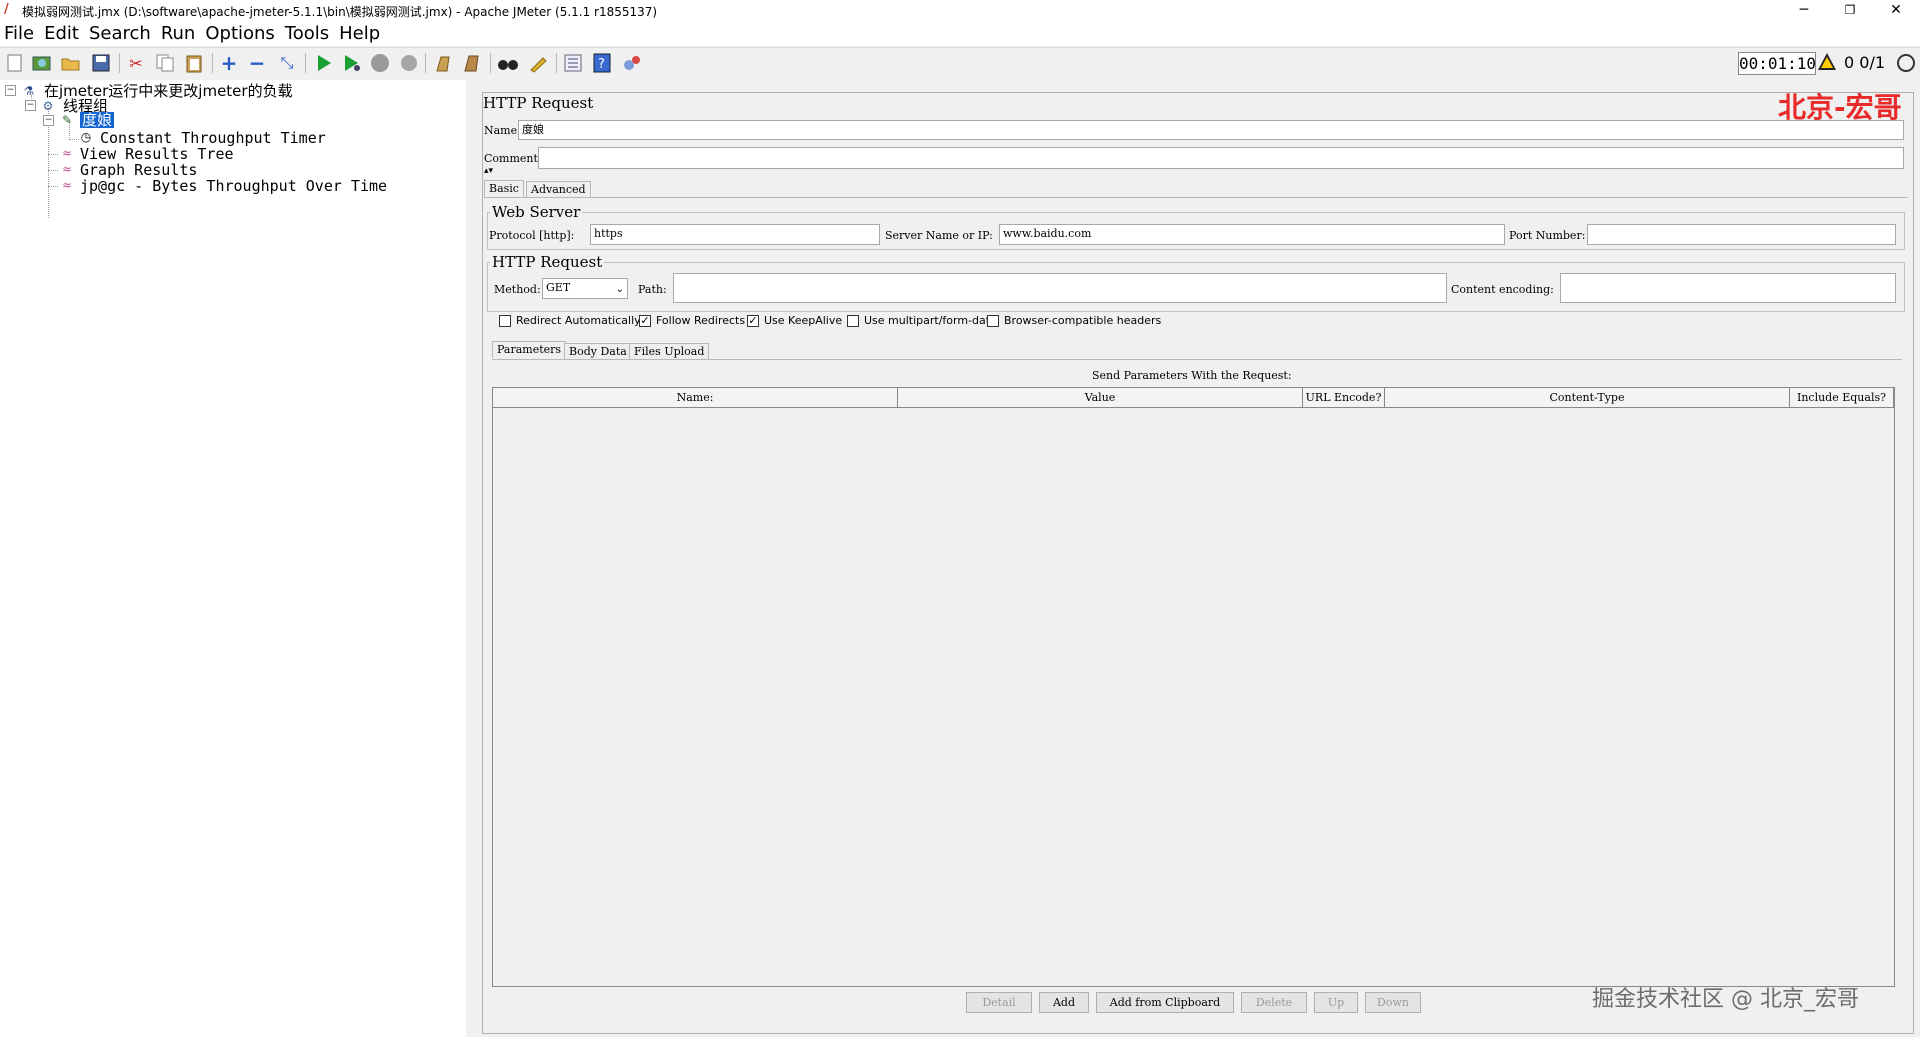 Image resolution: width=1920 pixels, height=1037 pixels. Describe the element at coordinates (930, 320) in the screenshot. I see `multipart-label: Use multipart/form-data` at that location.